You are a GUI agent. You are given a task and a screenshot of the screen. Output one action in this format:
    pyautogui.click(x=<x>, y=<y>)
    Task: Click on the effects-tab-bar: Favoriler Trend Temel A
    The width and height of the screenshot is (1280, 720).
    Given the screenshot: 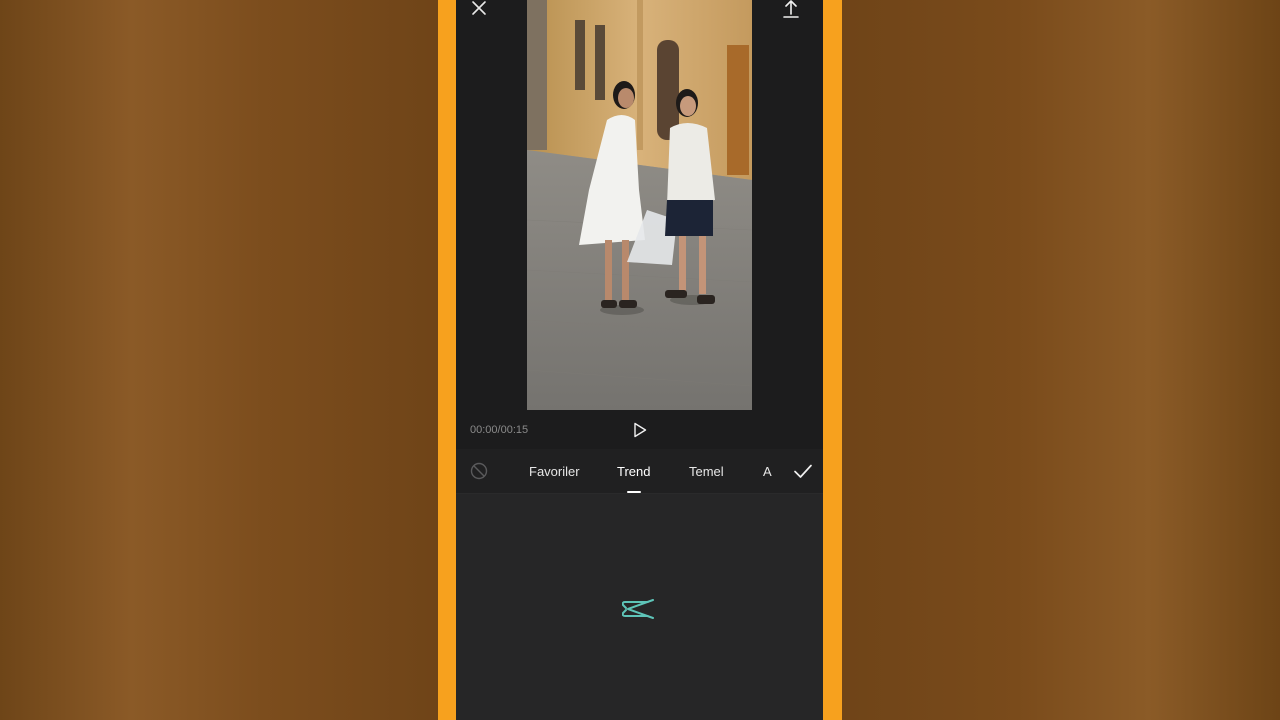 What is the action you would take?
    pyautogui.click(x=639, y=471)
    